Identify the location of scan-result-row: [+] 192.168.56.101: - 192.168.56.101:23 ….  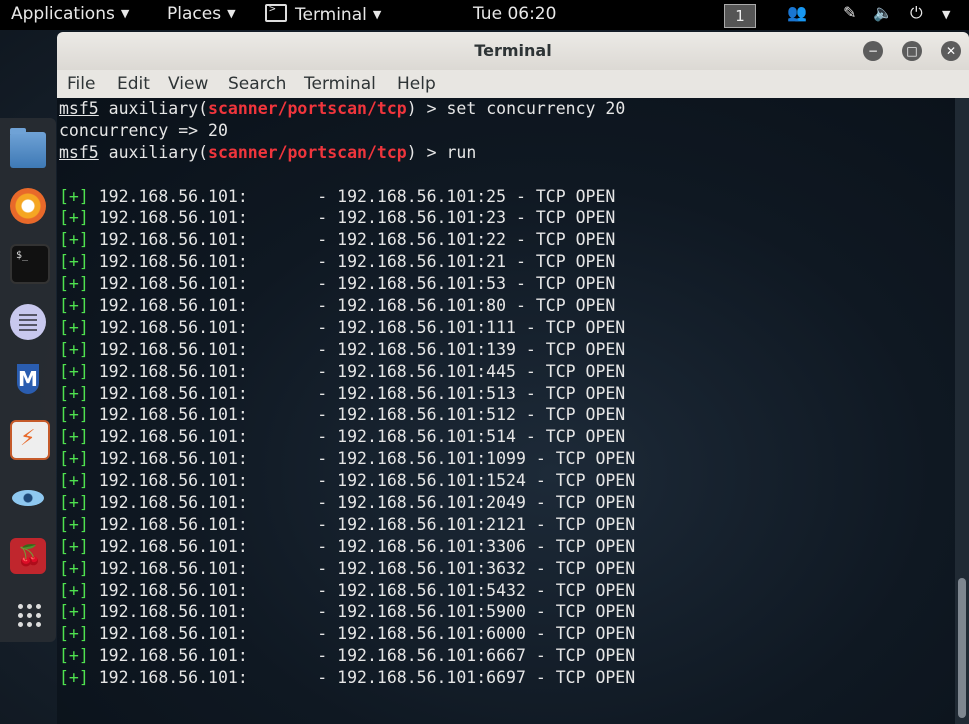
(506, 218).